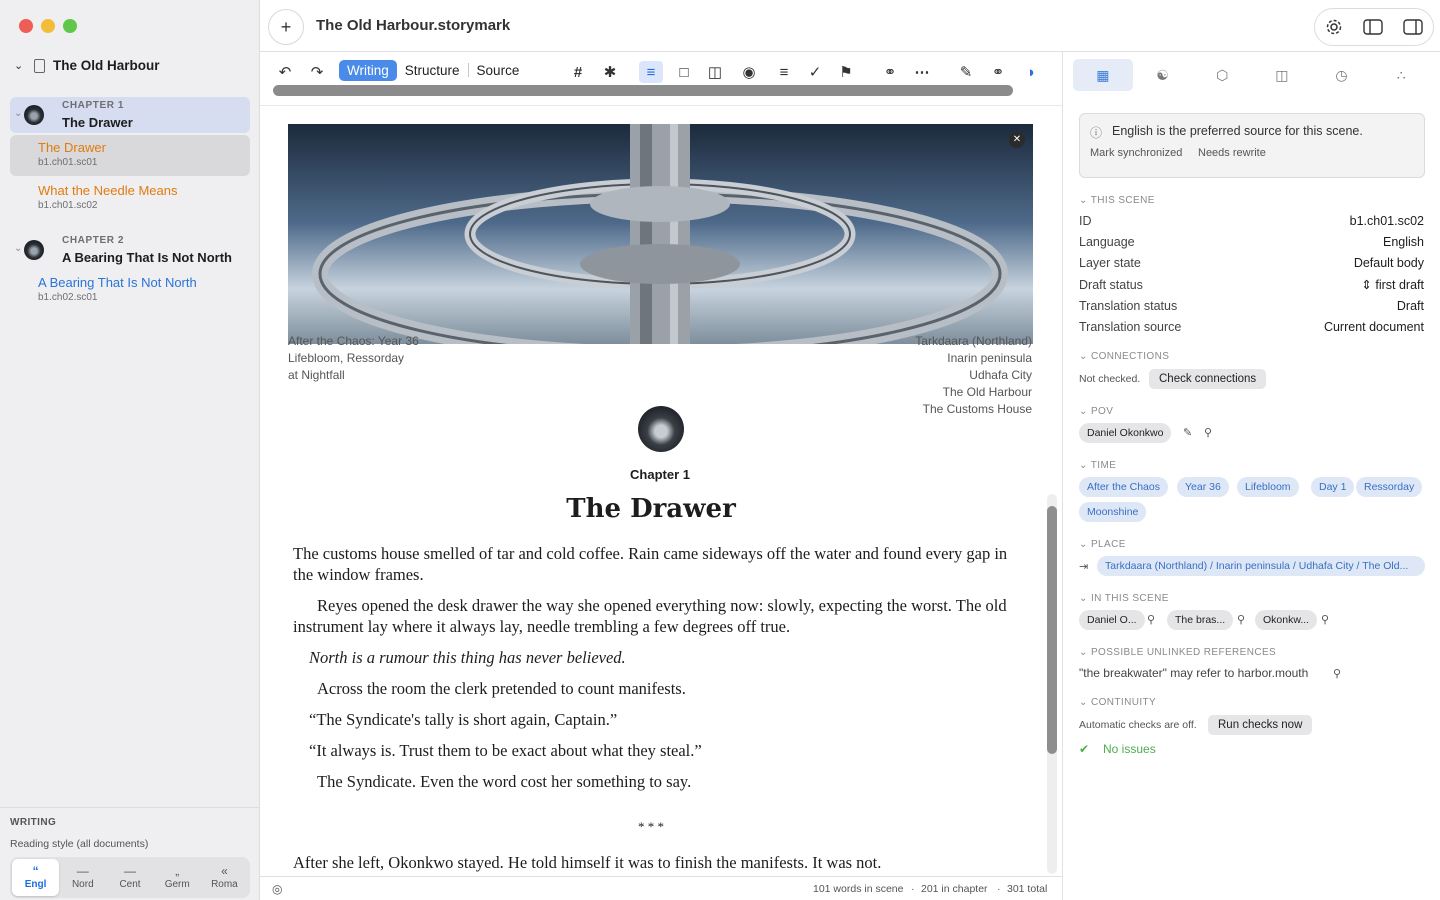 The image size is (1440, 900). Describe the element at coordinates (1052, 630) in the screenshot. I see `scrollbar-thumb` at that location.